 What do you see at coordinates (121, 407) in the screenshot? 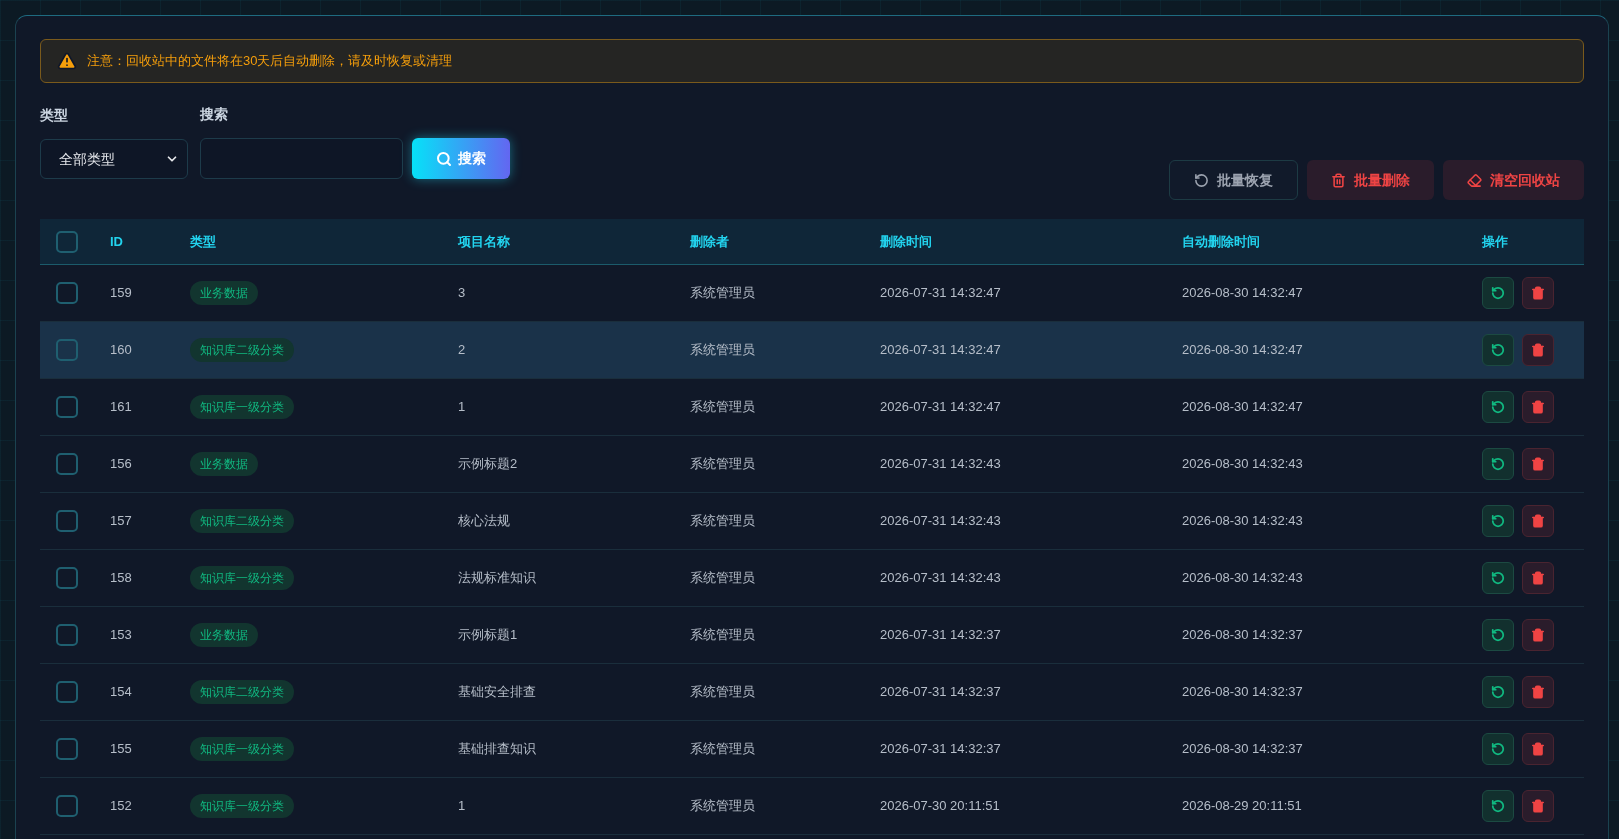
I see `table-cell-text: 161` at bounding box center [121, 407].